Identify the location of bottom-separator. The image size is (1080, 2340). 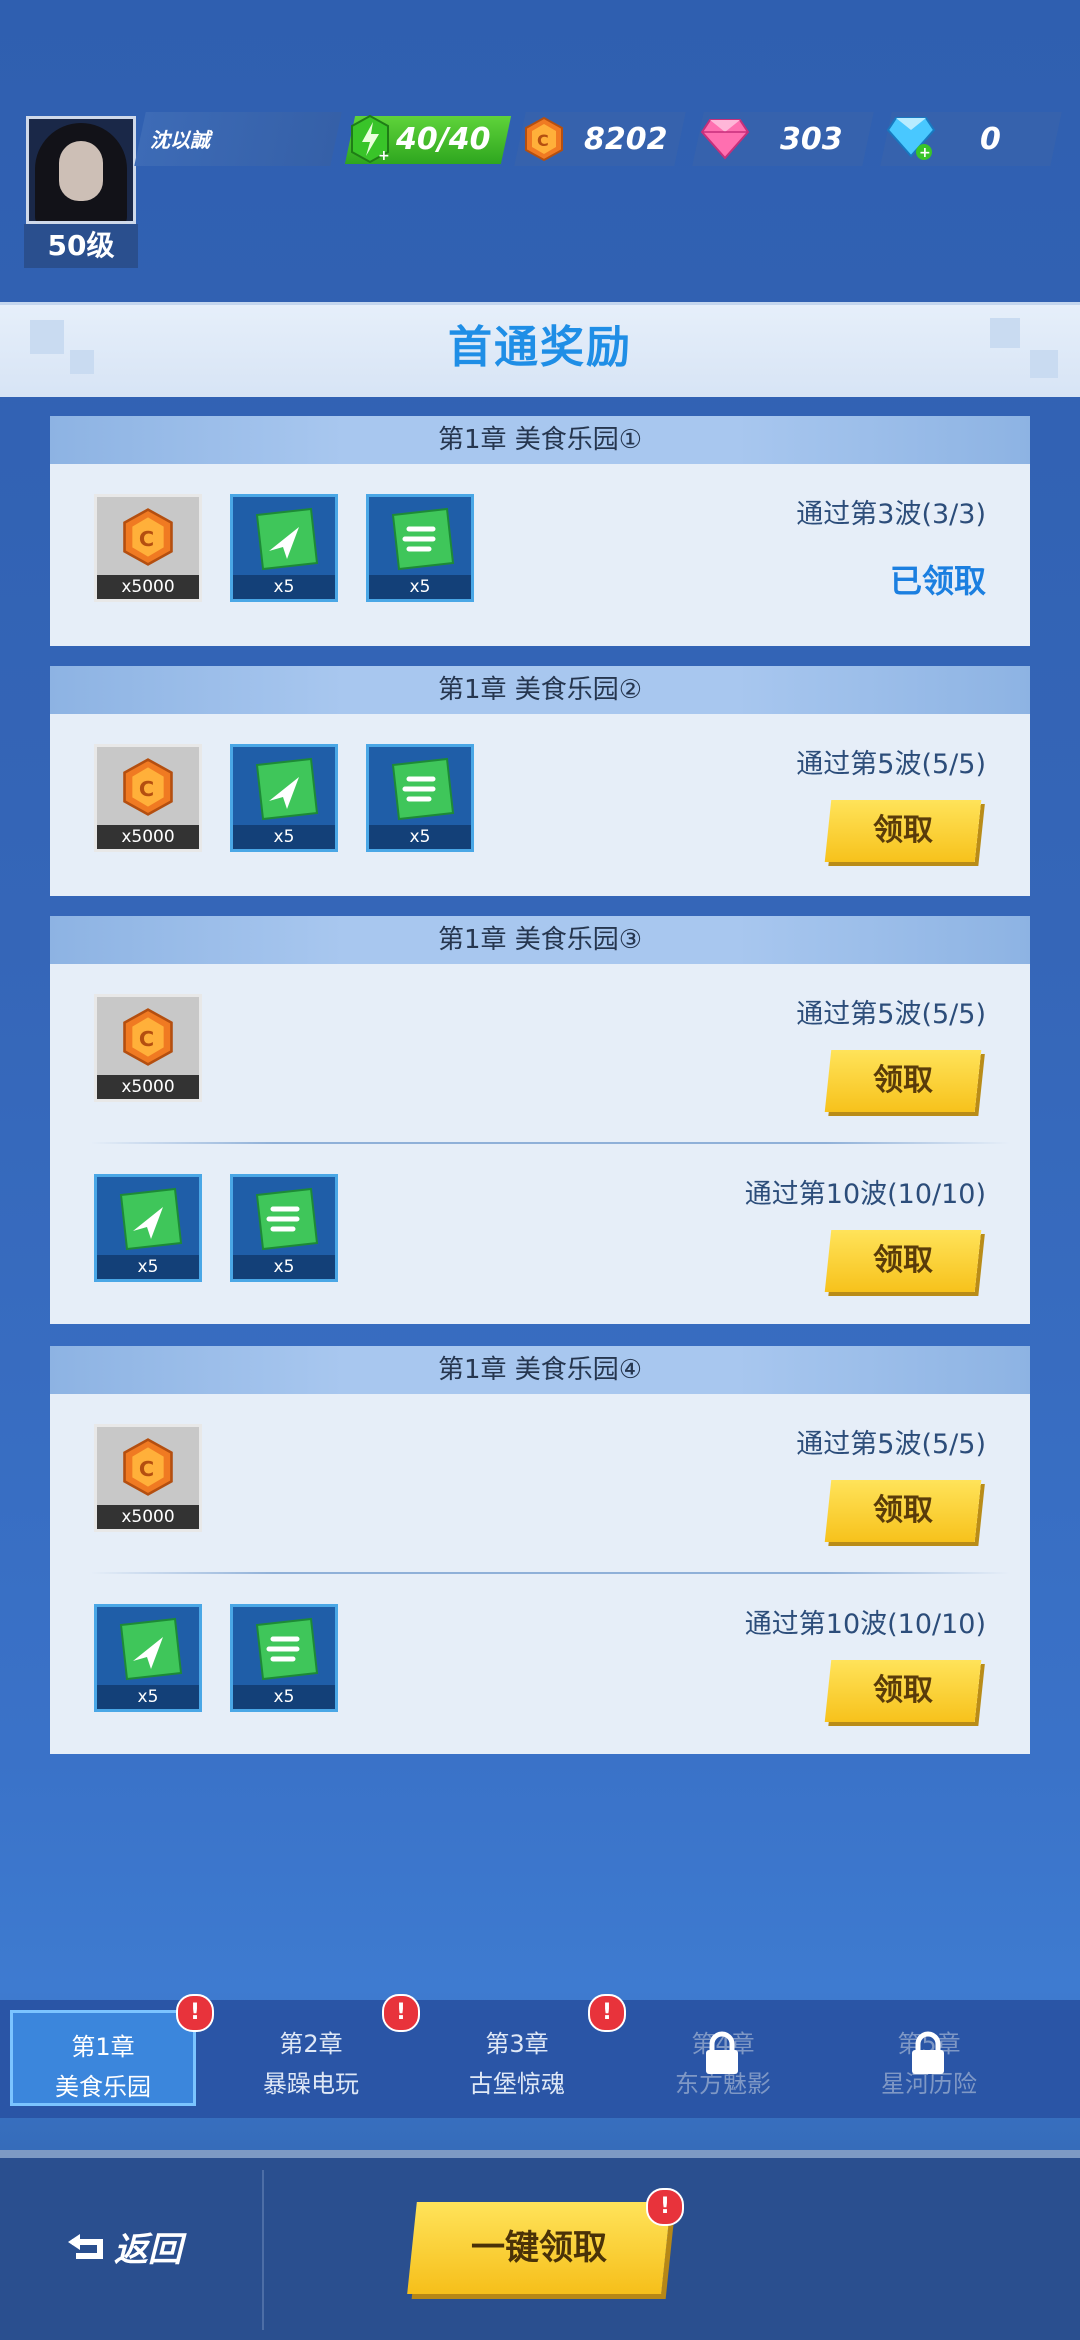
(263, 2250).